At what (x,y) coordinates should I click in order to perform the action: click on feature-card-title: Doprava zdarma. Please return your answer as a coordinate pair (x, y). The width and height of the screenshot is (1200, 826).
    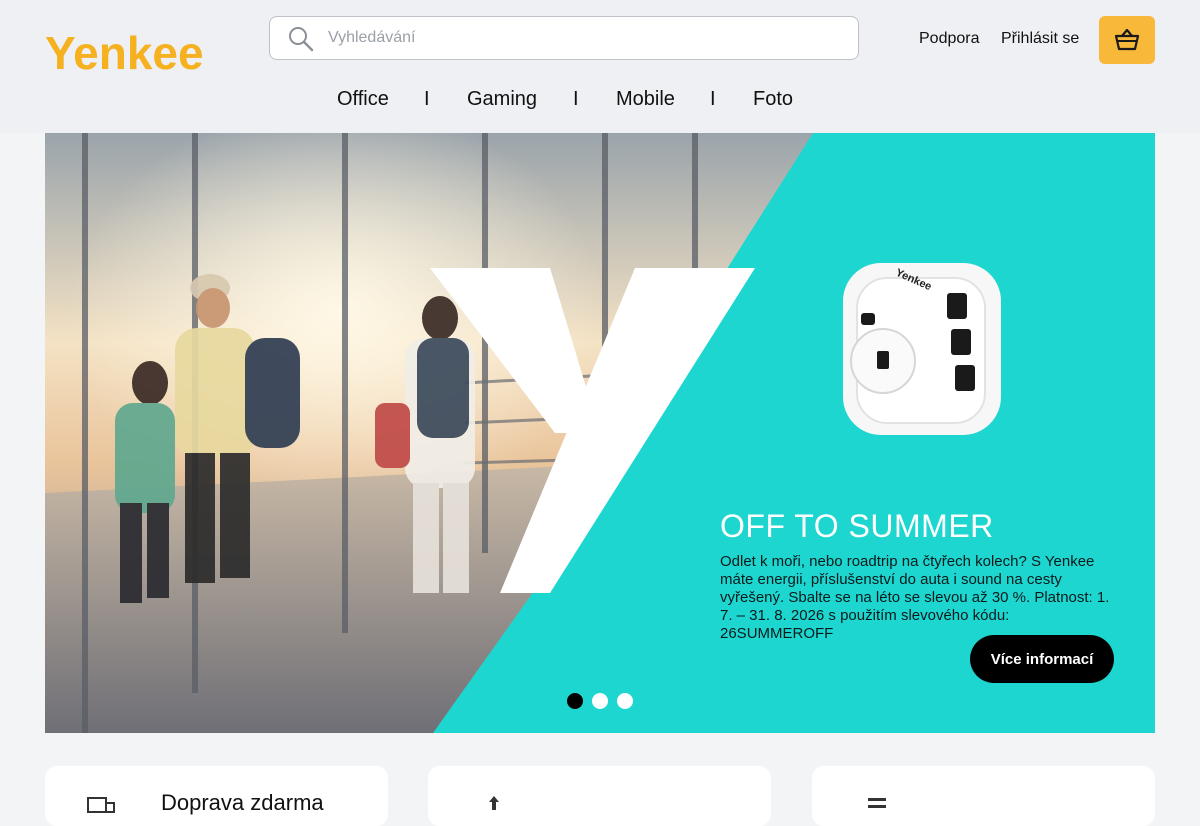
    Looking at the image, I should click on (242, 802).